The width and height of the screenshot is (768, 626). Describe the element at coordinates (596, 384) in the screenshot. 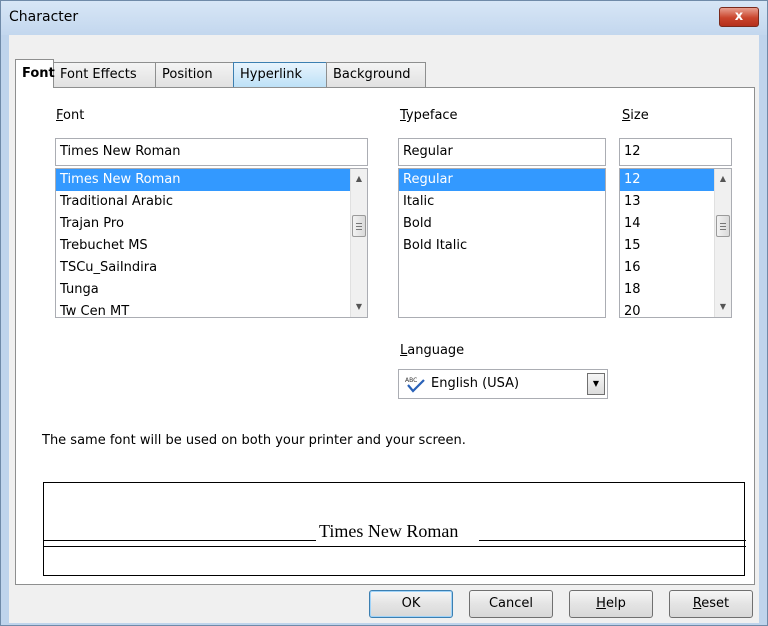

I see `chevron-down-icon: ▼` at that location.